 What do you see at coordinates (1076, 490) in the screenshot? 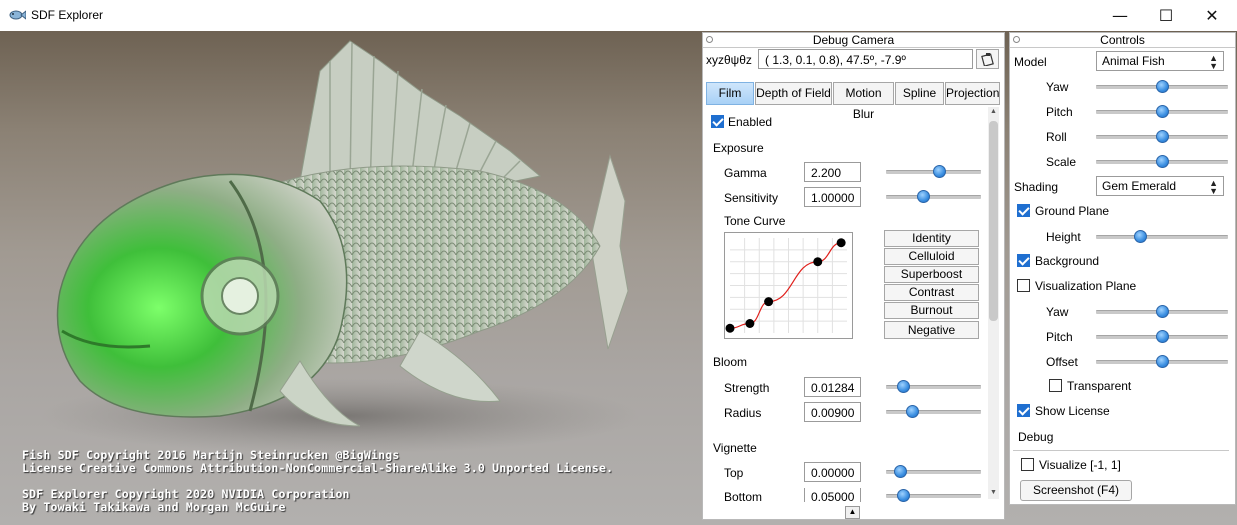
I see `screenshot-button: Screenshot (F4)` at bounding box center [1076, 490].